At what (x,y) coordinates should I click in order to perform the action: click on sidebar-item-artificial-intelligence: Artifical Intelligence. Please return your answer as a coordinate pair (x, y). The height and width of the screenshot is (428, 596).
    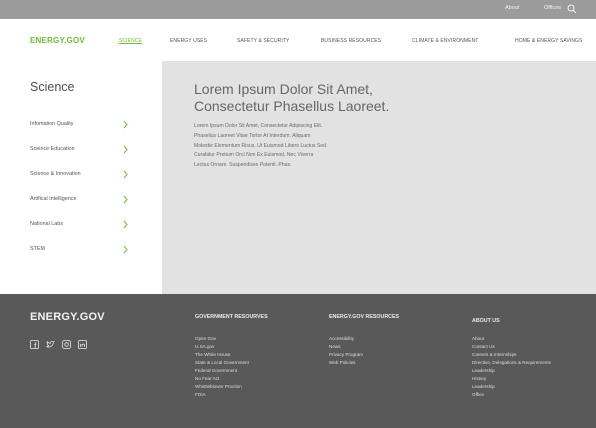
    Looking at the image, I should click on (81, 200).